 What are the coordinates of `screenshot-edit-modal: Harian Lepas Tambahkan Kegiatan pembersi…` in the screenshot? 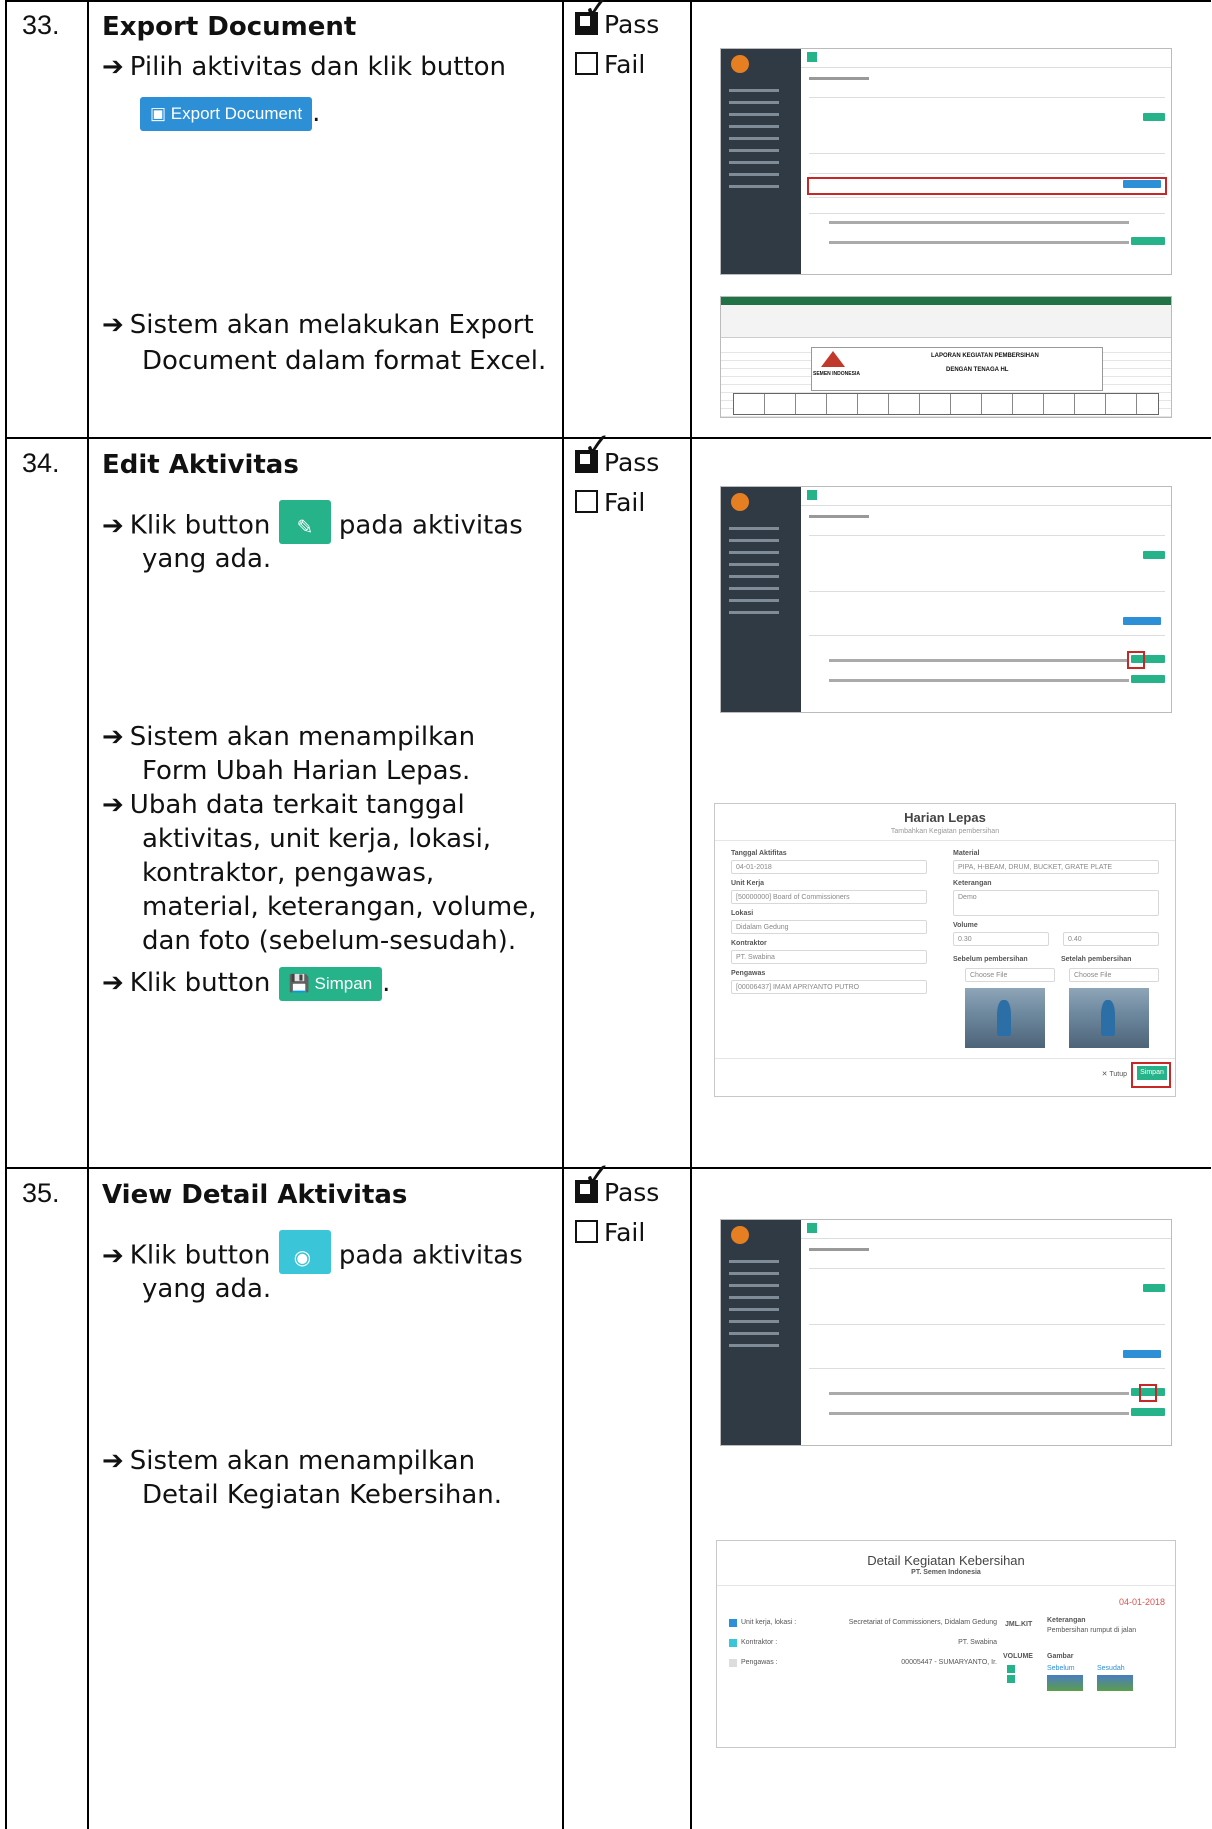 It's located at (945, 950).